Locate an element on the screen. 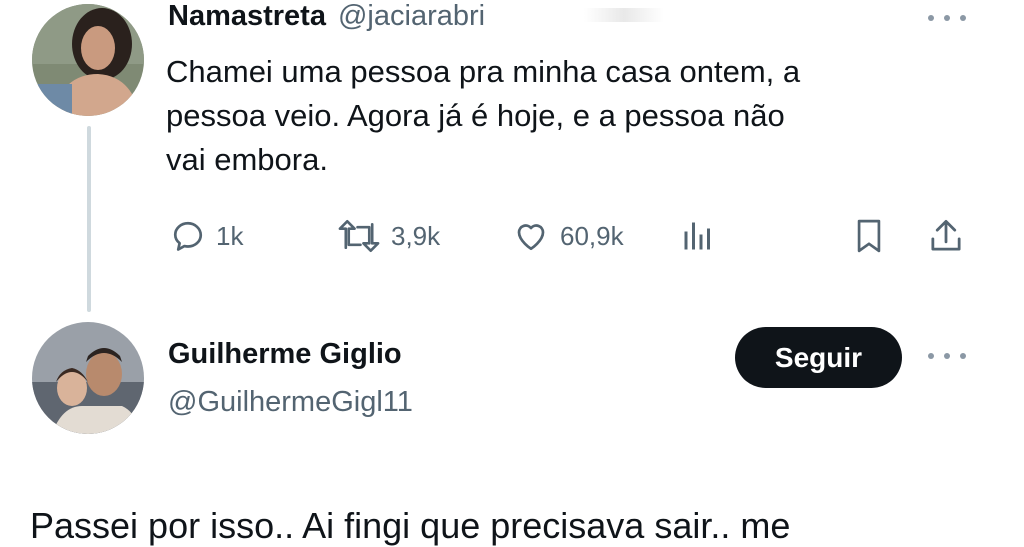  tweet-text-line: vai embora. is located at coordinates (247, 159).